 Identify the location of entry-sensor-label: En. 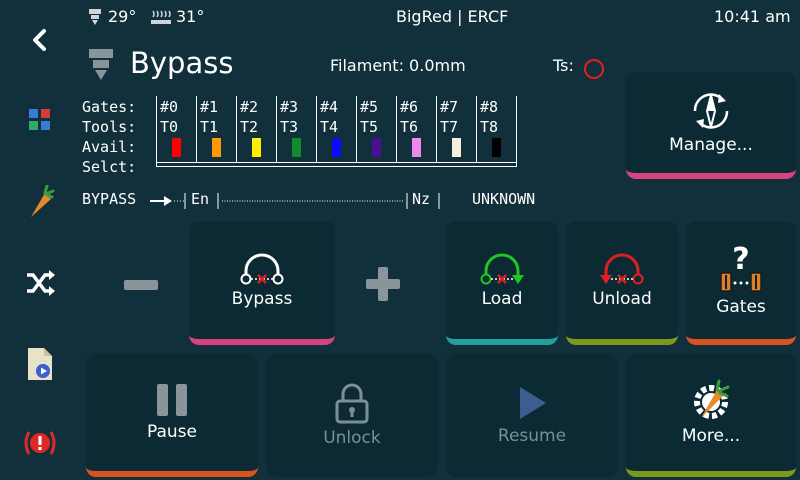
(200, 199).